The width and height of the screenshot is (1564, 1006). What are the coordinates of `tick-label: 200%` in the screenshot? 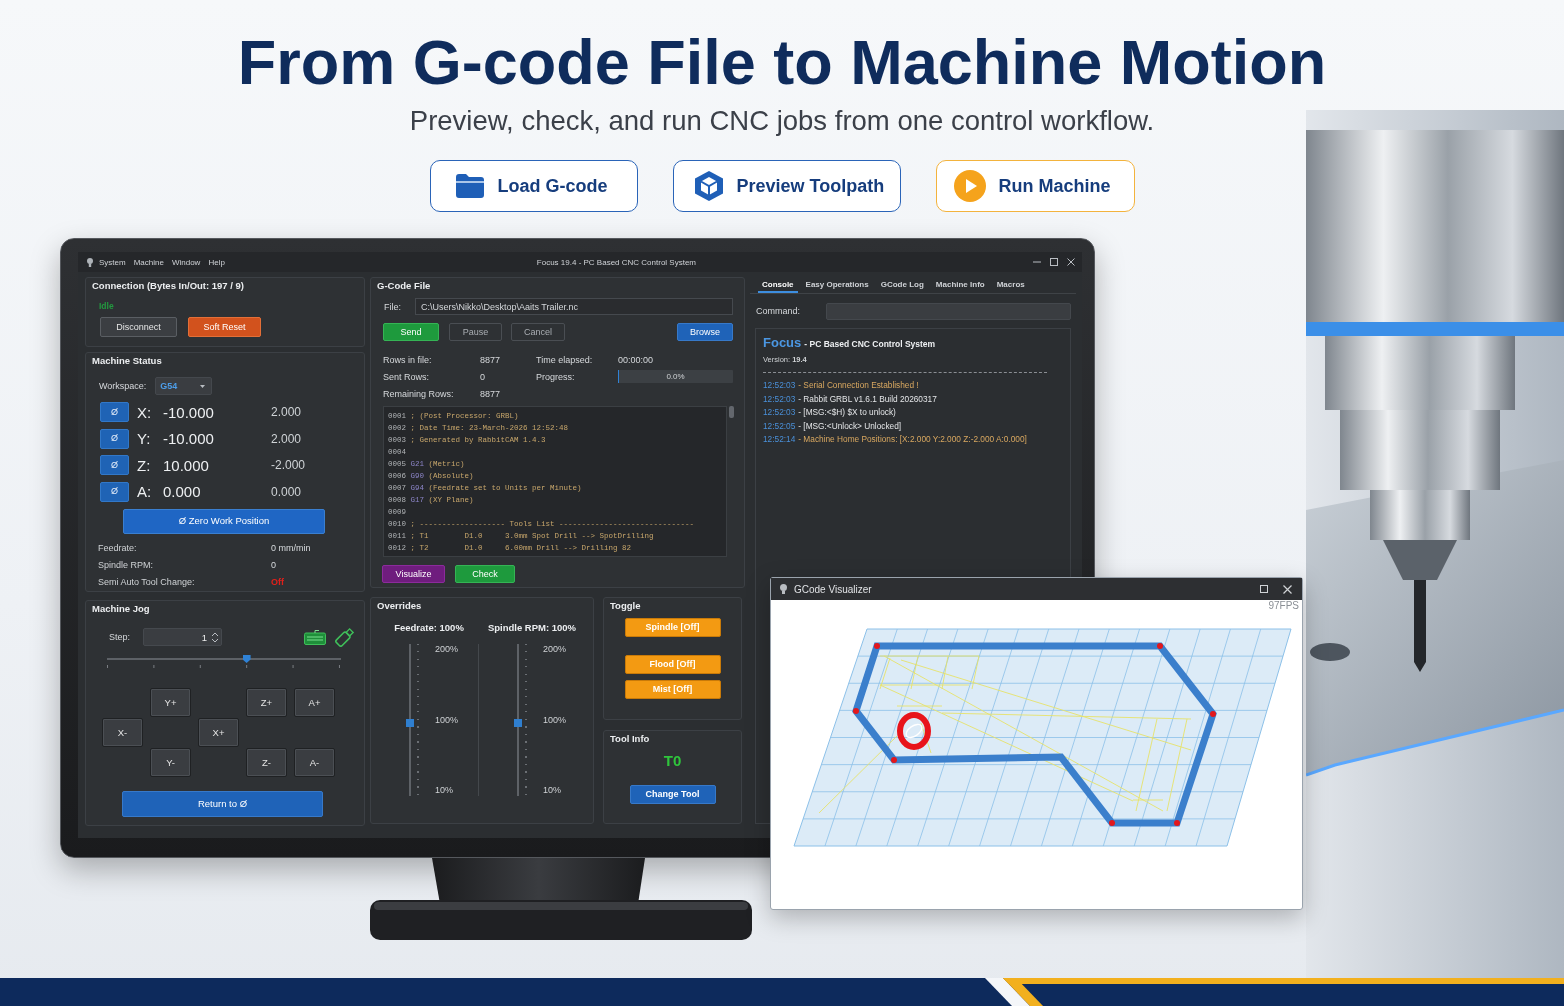 It's located at (447, 649).